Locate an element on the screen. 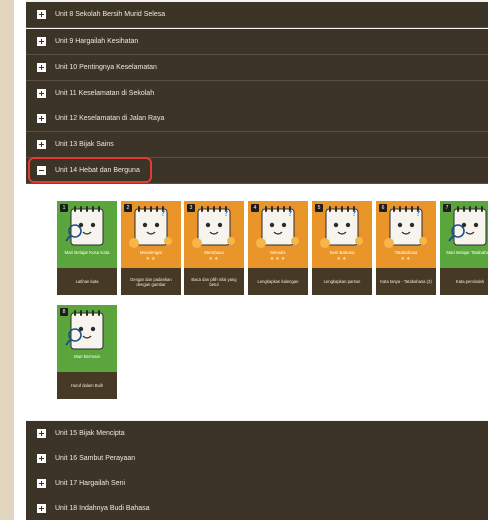  card-artwork: ? 5 Seni Bahasa ★★ is located at coordinates (342, 234).